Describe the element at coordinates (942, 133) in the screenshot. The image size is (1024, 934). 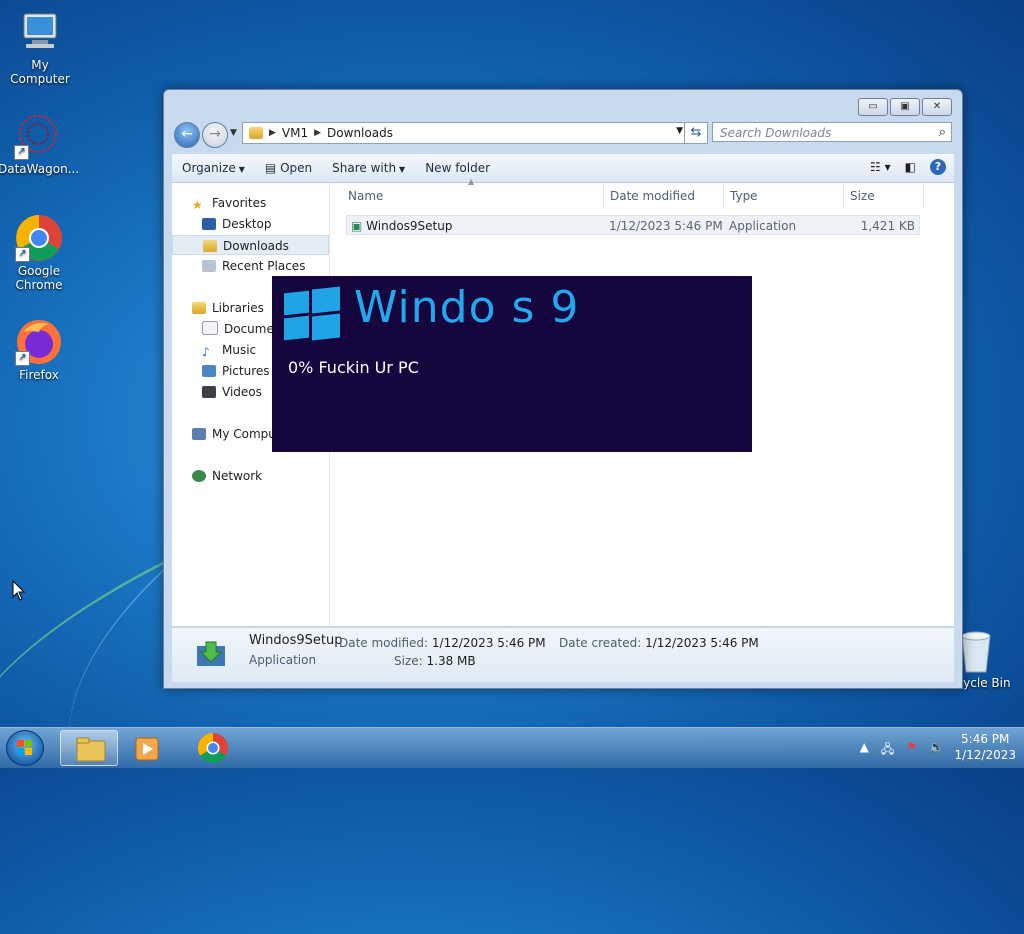
I see `search-icon: ⌕` at that location.